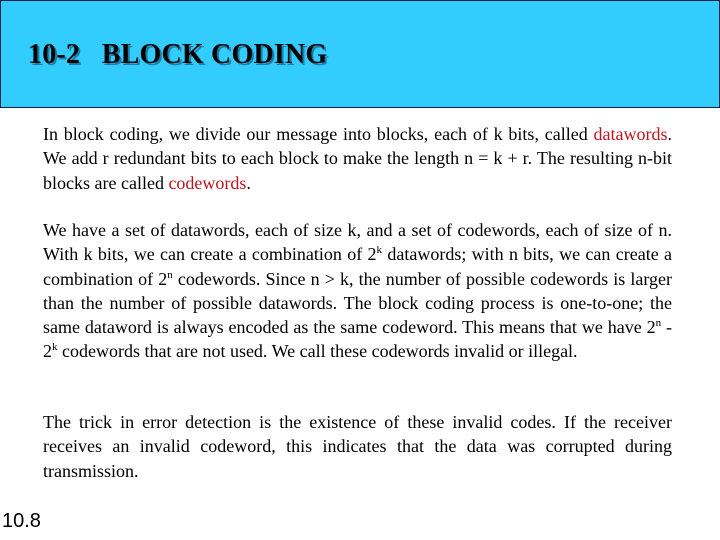 Image resolution: width=720 pixels, height=540 pixels. I want to click on page-number: 10.8, so click(21, 521).